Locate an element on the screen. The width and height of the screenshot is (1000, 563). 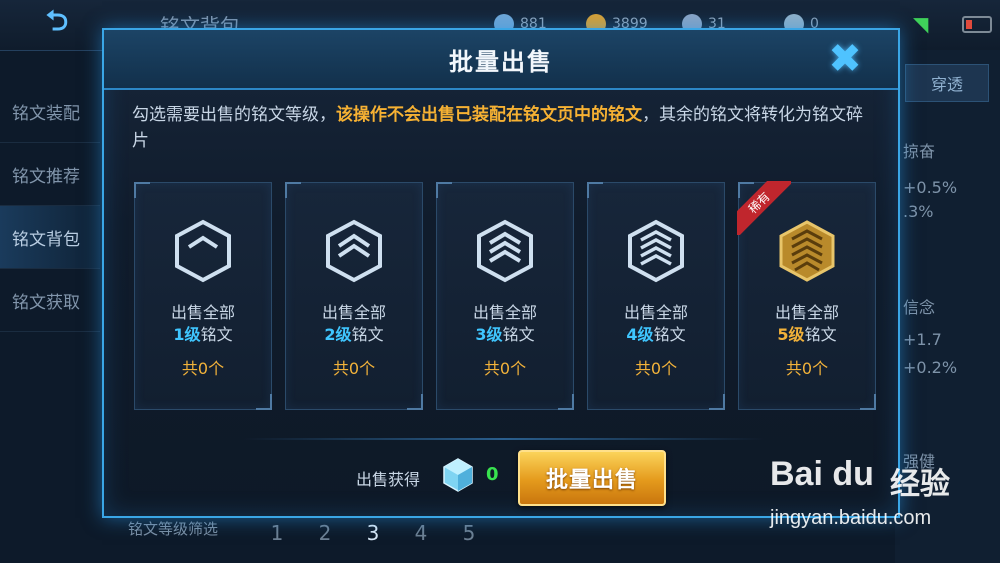
battery-icon is located at coordinates (977, 24).